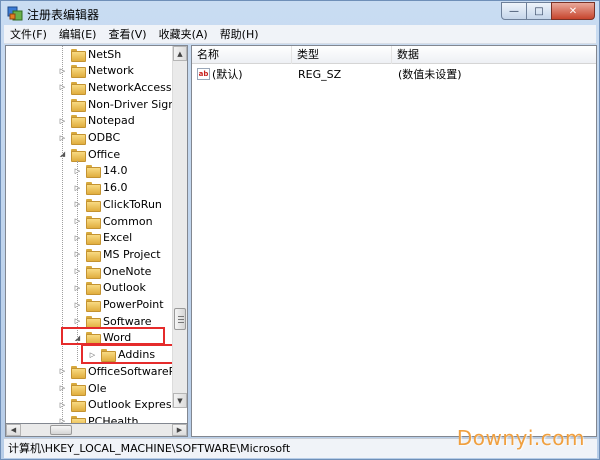 The width and height of the screenshot is (600, 460). Describe the element at coordinates (573, 11) in the screenshot. I see `close-button: ✕` at that location.